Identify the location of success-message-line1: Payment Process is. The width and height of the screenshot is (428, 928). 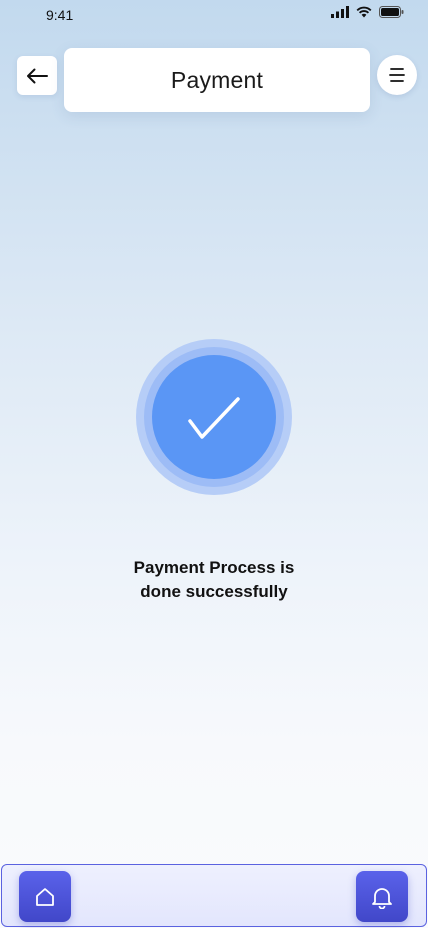
(214, 567).